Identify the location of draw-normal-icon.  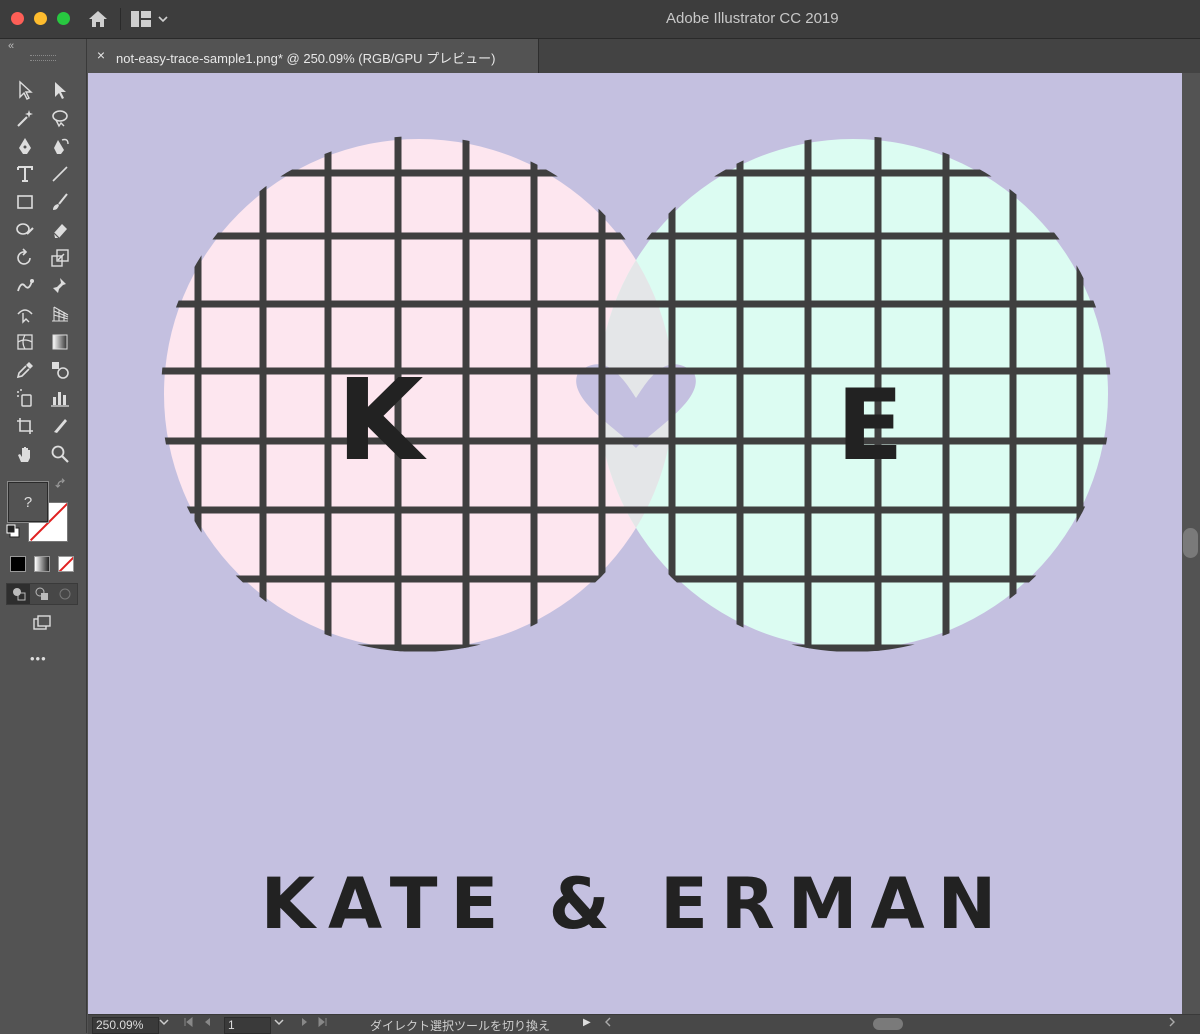
(19, 594).